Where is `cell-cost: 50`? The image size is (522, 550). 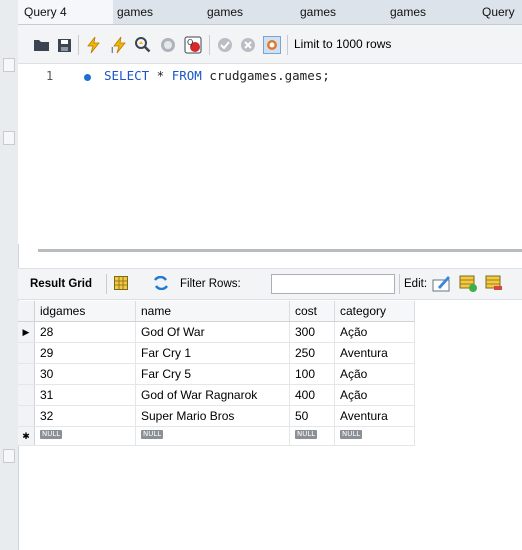 cell-cost: 50 is located at coordinates (312, 416).